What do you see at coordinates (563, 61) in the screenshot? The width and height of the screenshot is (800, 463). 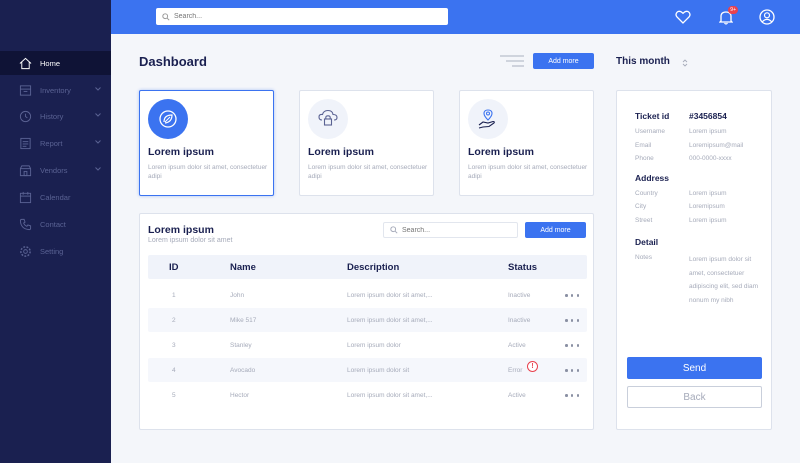 I see `add-more-button: Add more` at bounding box center [563, 61].